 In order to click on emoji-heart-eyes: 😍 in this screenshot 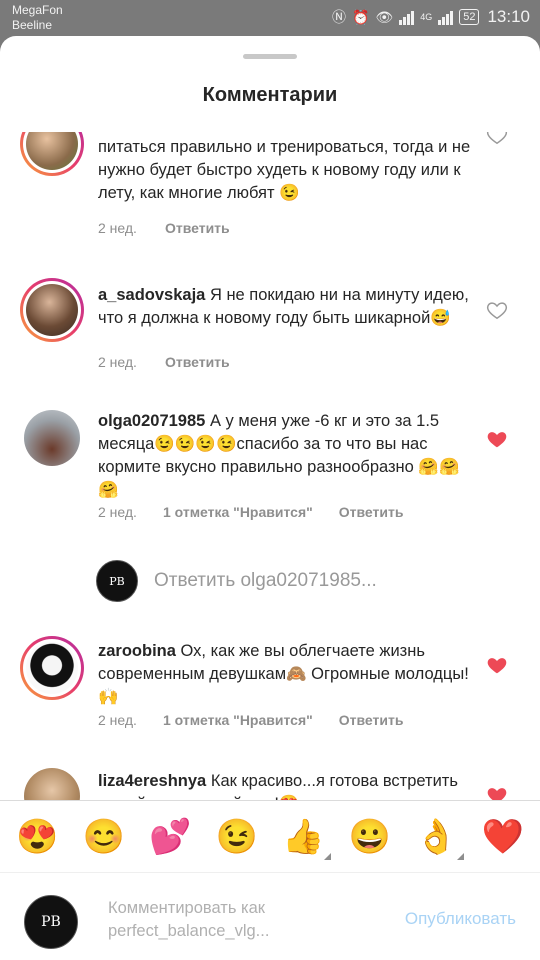, I will do `click(37, 837)`.